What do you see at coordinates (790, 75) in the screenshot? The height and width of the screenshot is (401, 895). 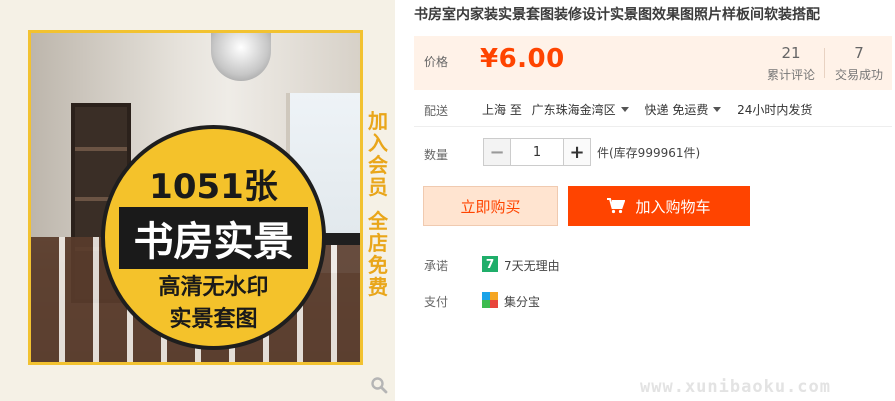 I see `reviews-label: 累计评论` at bounding box center [790, 75].